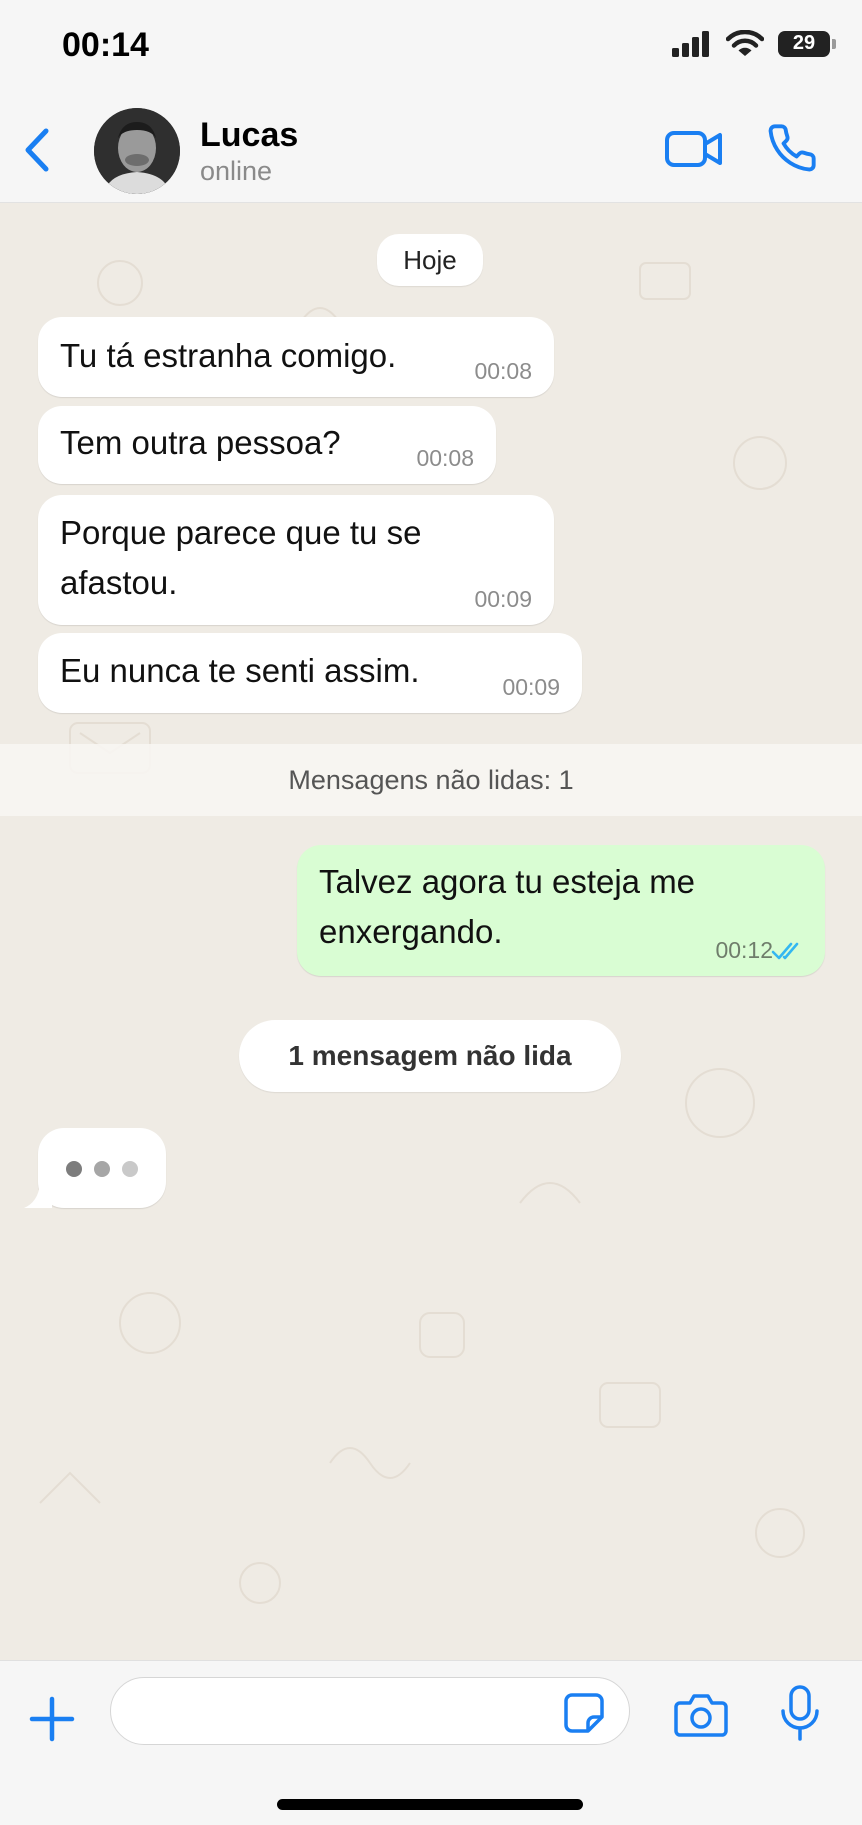  I want to click on sticker-button, so click(584, 1713).